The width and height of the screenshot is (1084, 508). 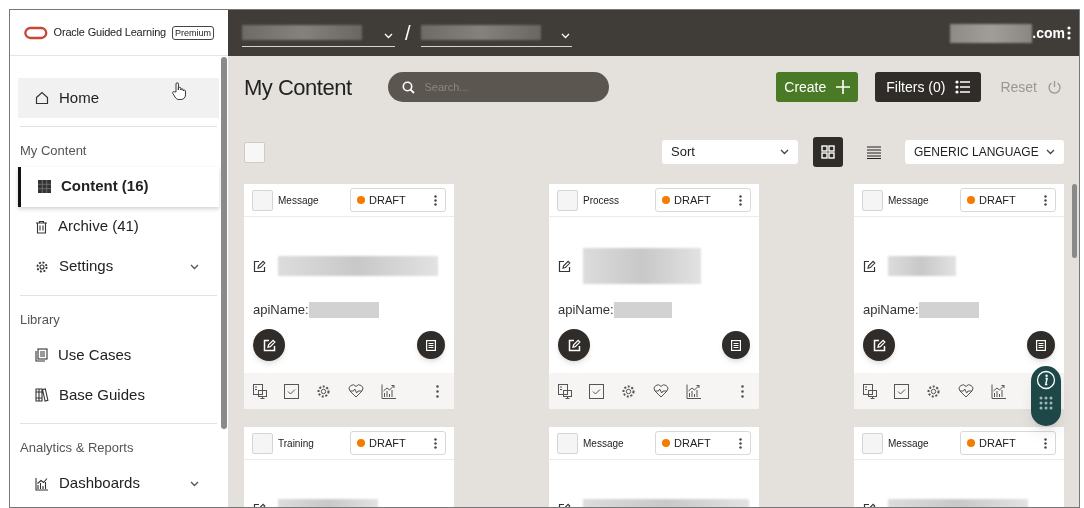 I want to click on nav-item: Base Guides, so click(x=118, y=395).